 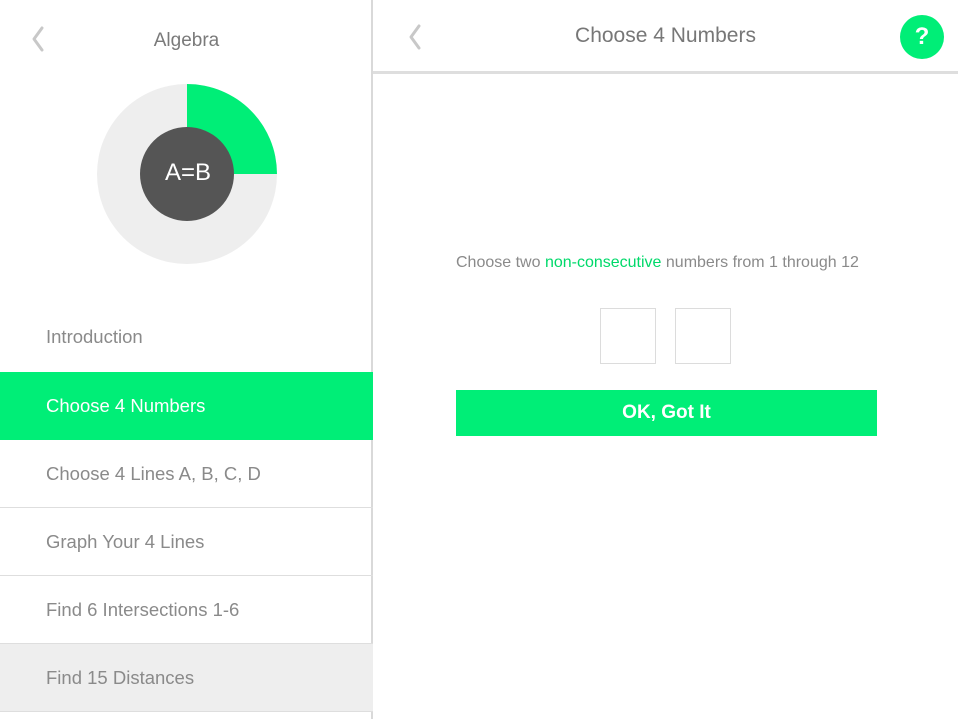 I want to click on sidebar-title: Algebra, so click(x=186, y=40).